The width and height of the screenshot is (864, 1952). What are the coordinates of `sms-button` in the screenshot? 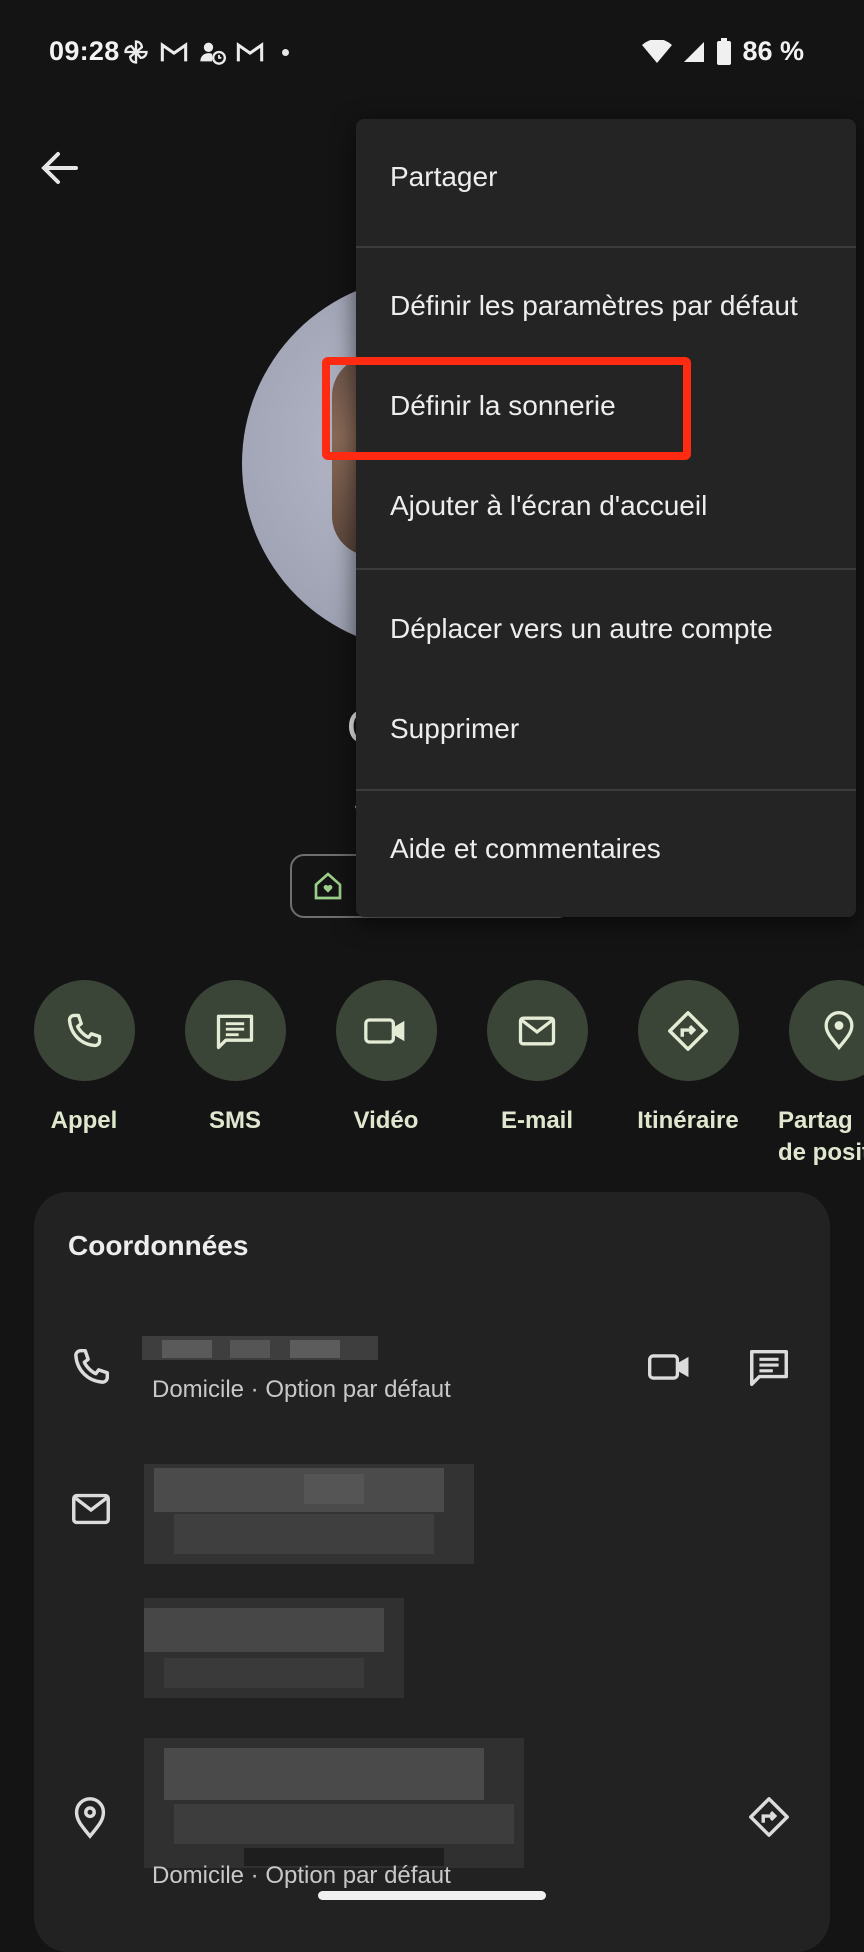 It's located at (235, 1030).